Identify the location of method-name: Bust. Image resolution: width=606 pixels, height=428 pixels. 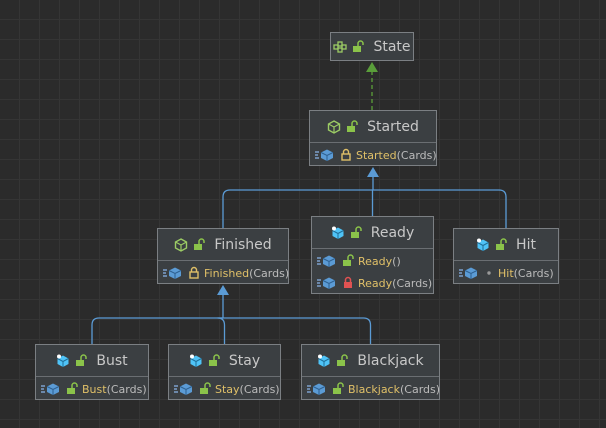
(94, 389).